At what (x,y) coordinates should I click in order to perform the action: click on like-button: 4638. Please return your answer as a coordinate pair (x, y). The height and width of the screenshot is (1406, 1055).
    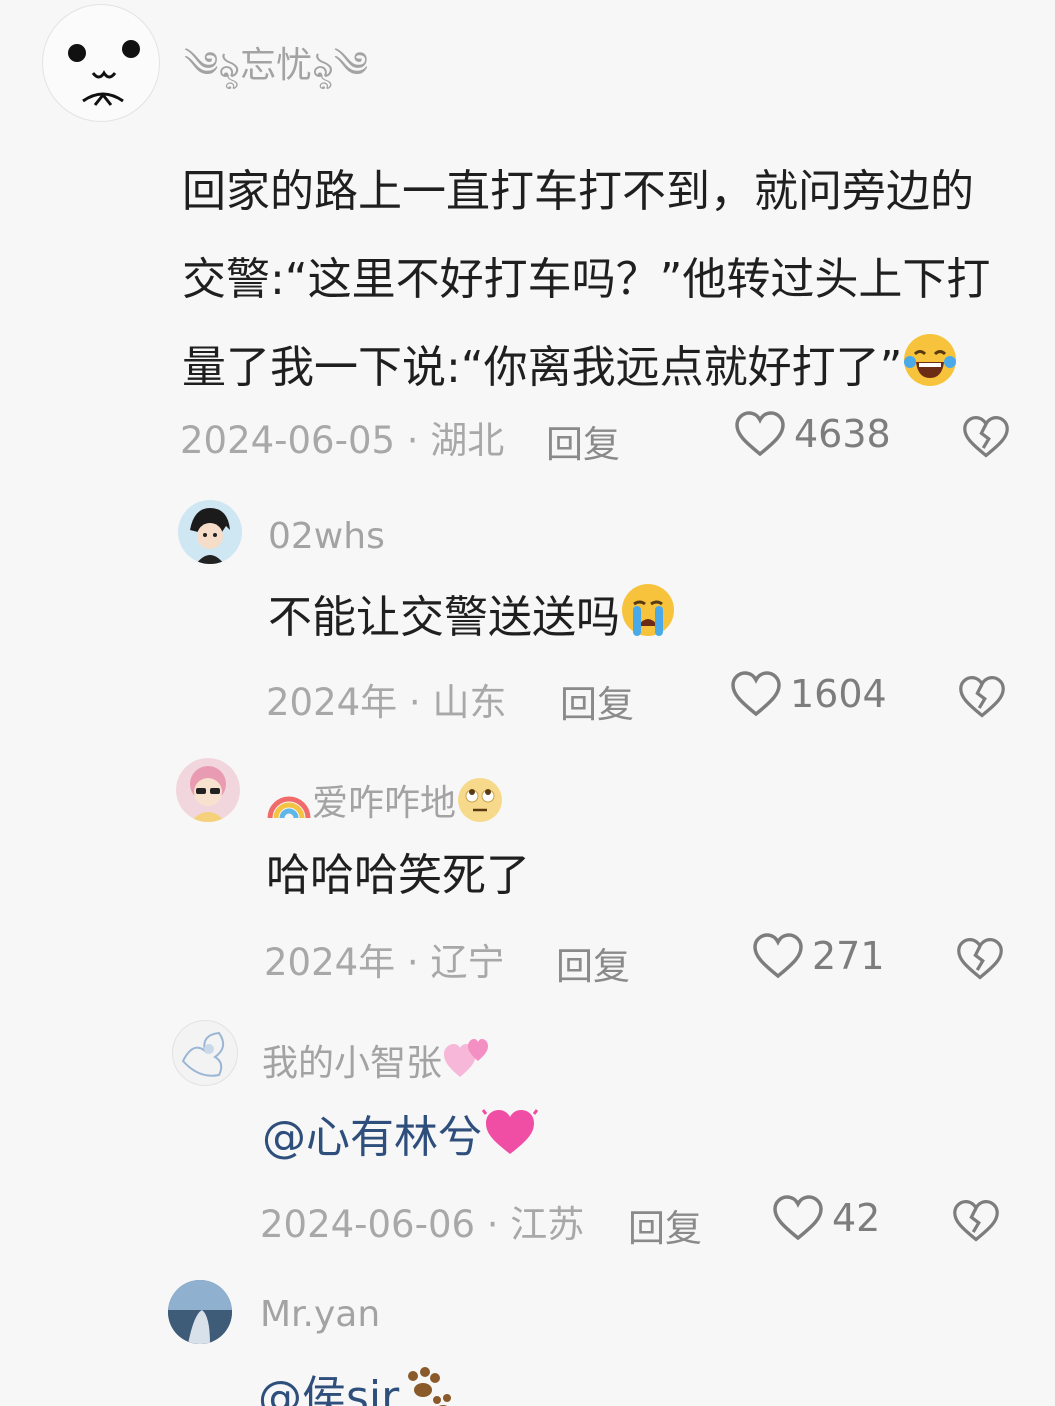
    Looking at the image, I should click on (812, 434).